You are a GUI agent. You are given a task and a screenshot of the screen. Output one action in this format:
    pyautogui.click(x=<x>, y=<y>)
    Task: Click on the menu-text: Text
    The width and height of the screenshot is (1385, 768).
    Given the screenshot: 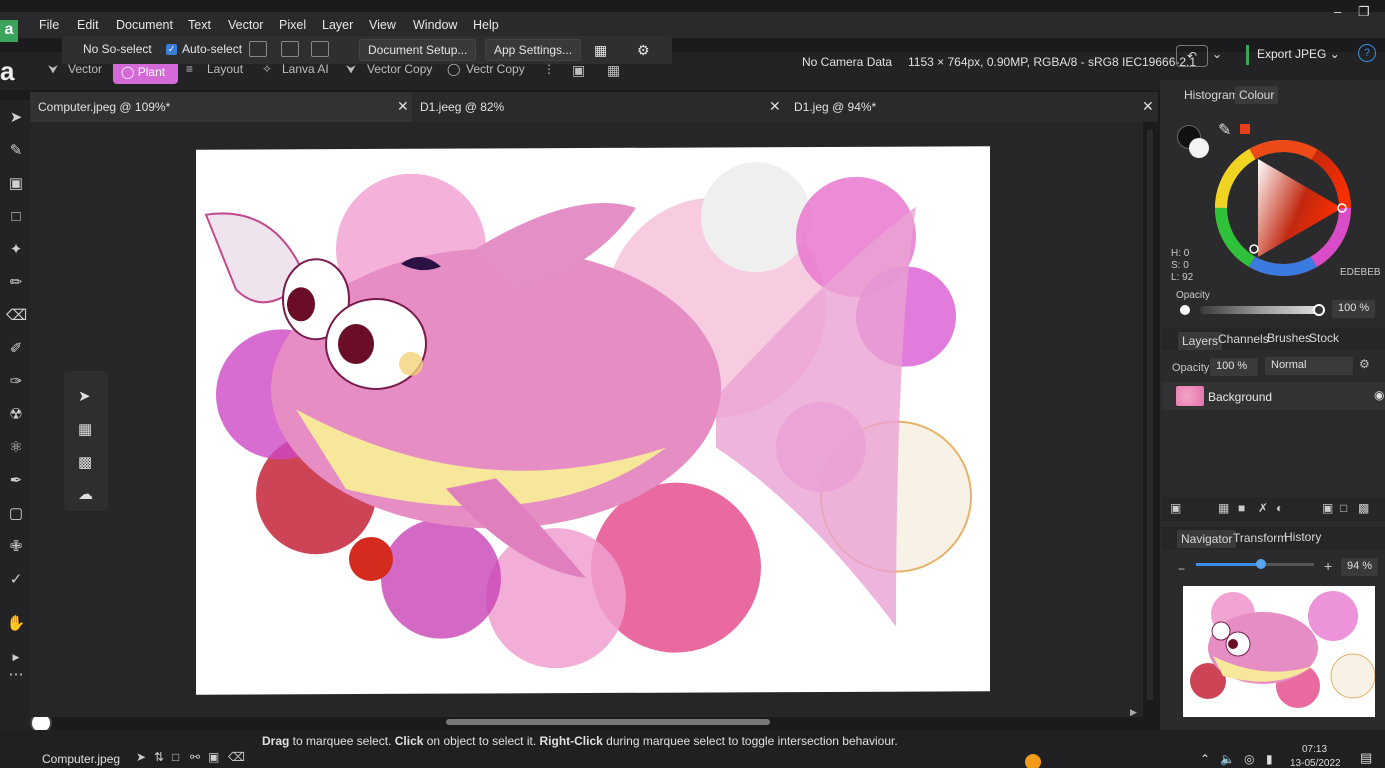 What is the action you would take?
    pyautogui.click(x=199, y=25)
    